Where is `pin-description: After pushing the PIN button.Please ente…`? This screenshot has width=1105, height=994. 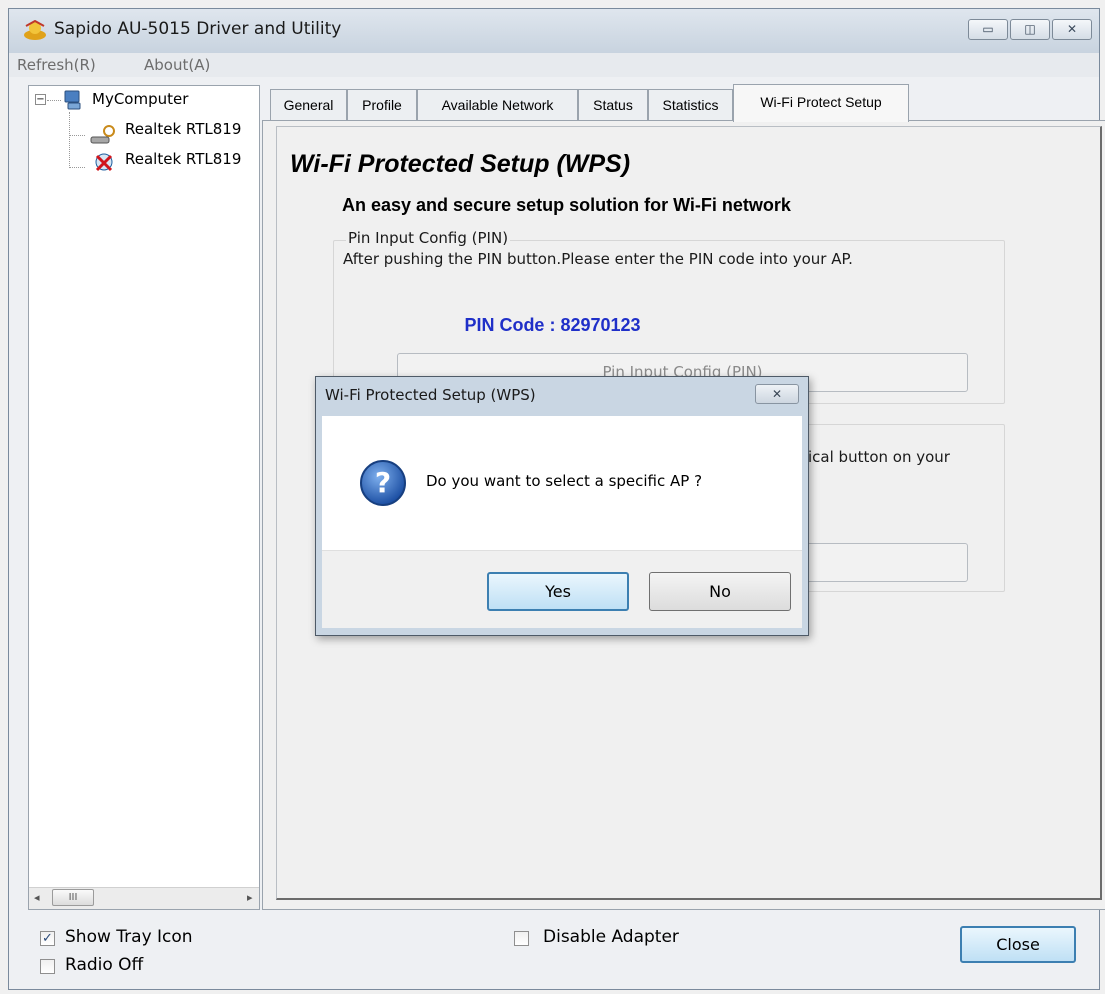
pin-description: After pushing the PIN button.Please ente… is located at coordinates (598, 259).